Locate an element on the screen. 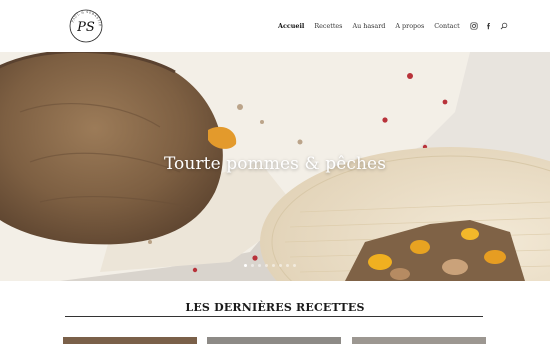 This screenshot has height=344, width=550. nav-item-au-hasard: Au hasard is located at coordinates (368, 26).